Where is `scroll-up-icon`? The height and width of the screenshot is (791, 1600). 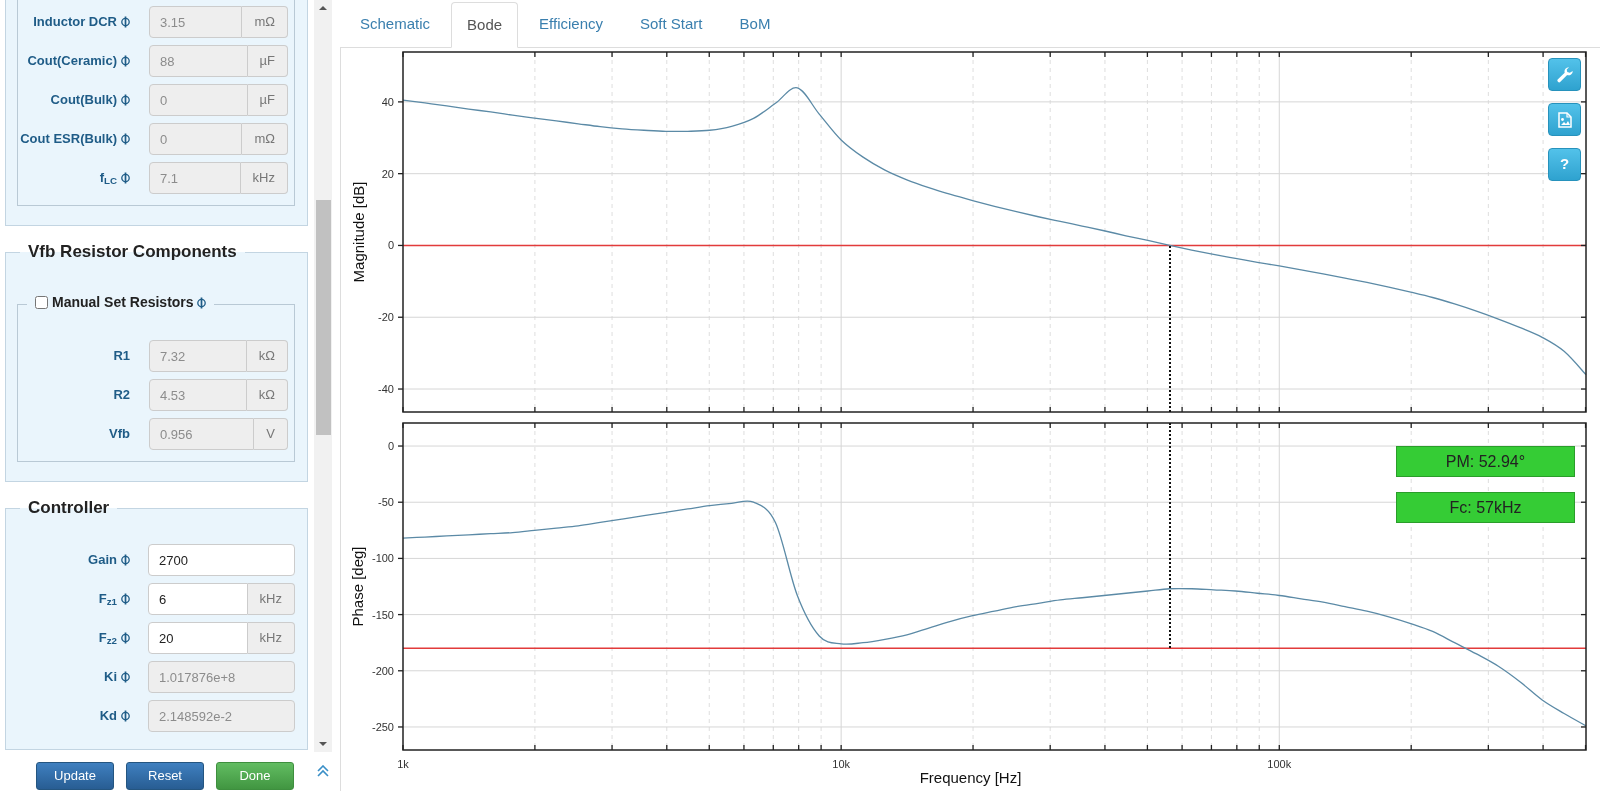
scroll-up-icon is located at coordinates (323, 8).